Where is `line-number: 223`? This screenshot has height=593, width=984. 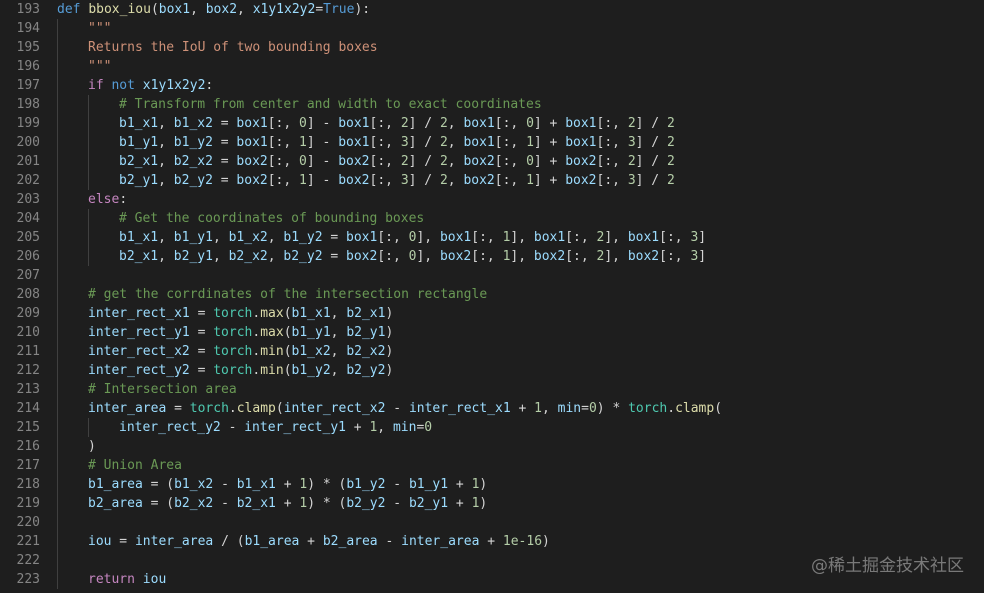 line-number: 223 is located at coordinates (28, 579).